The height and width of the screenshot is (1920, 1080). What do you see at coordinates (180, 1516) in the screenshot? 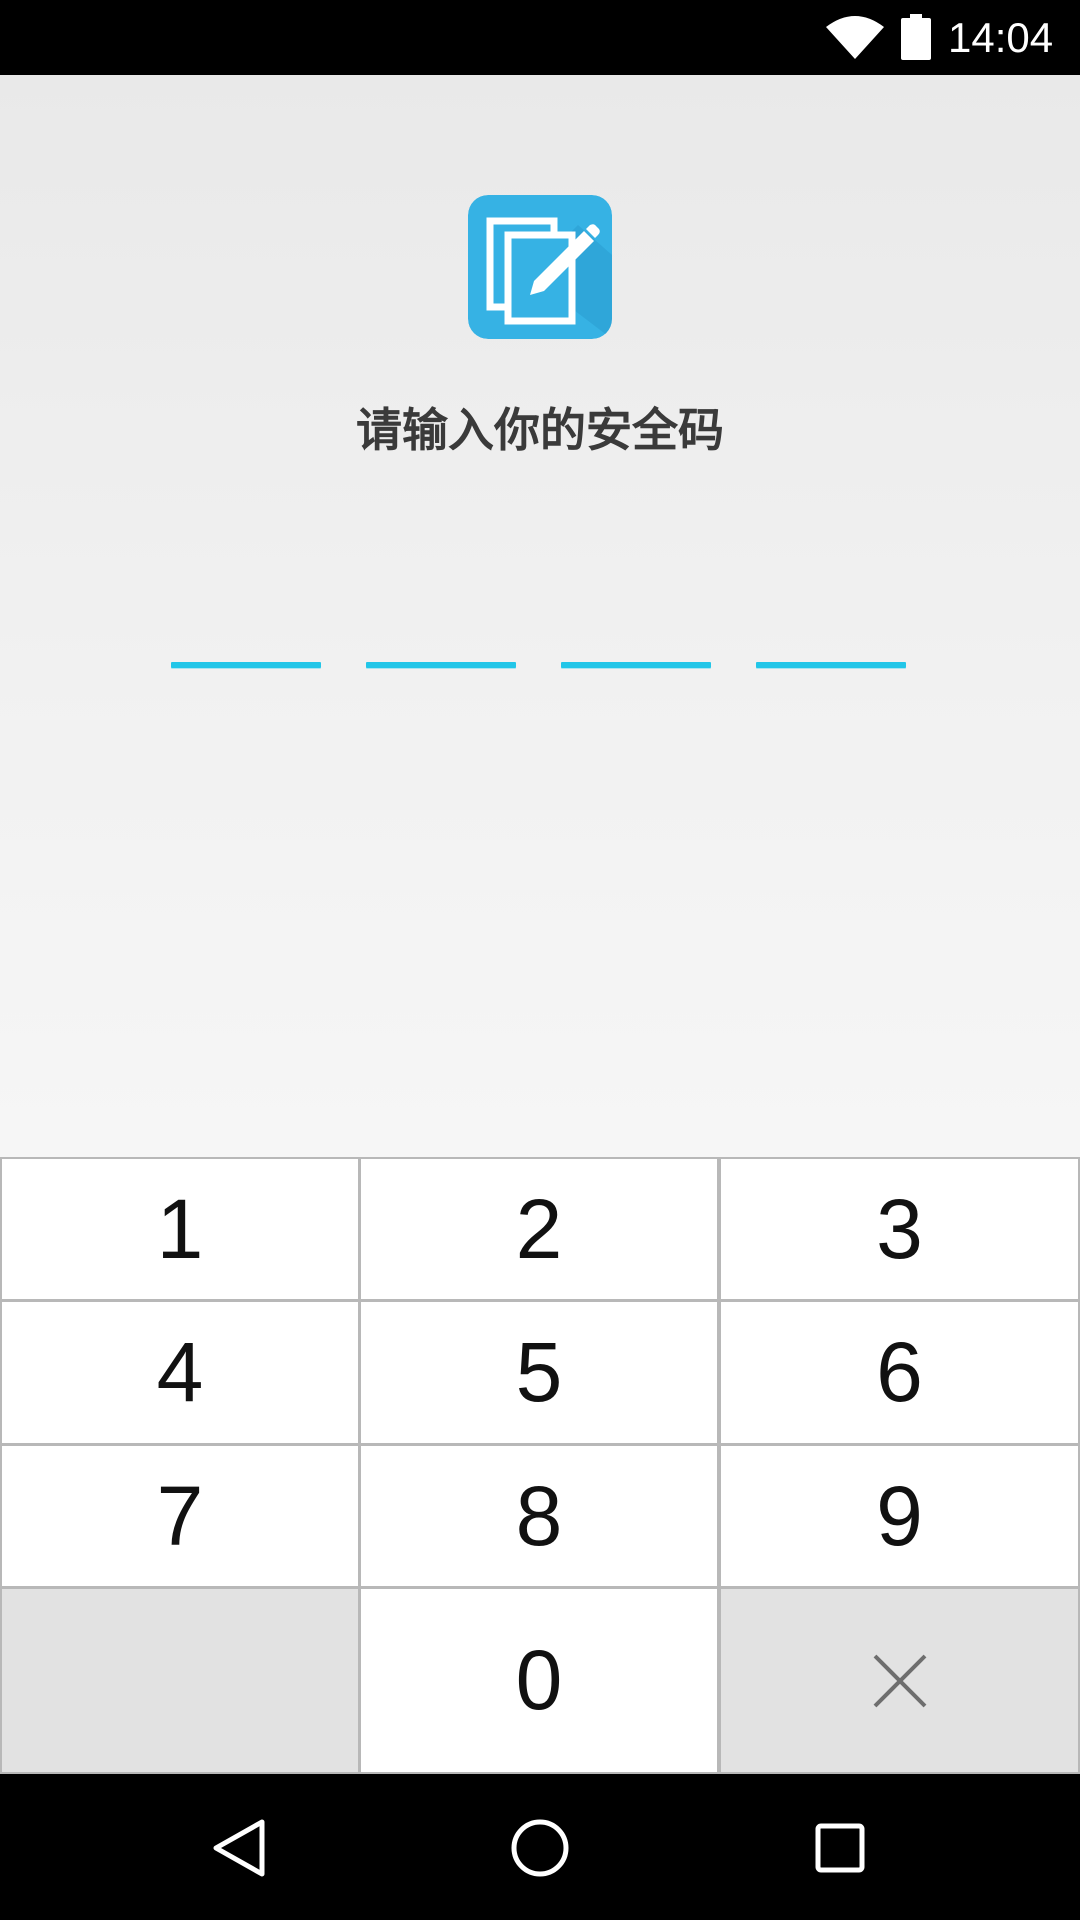
I see `key-7: 7` at bounding box center [180, 1516].